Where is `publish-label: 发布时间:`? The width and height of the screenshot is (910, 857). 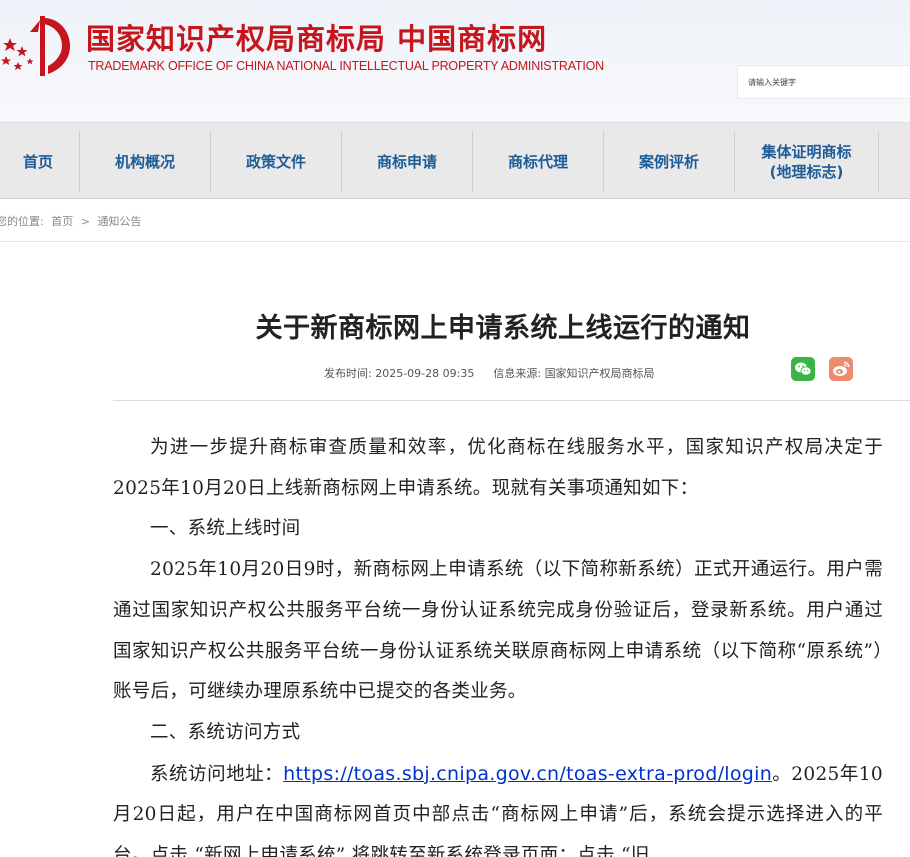
publish-label: 发布时间: is located at coordinates (348, 373).